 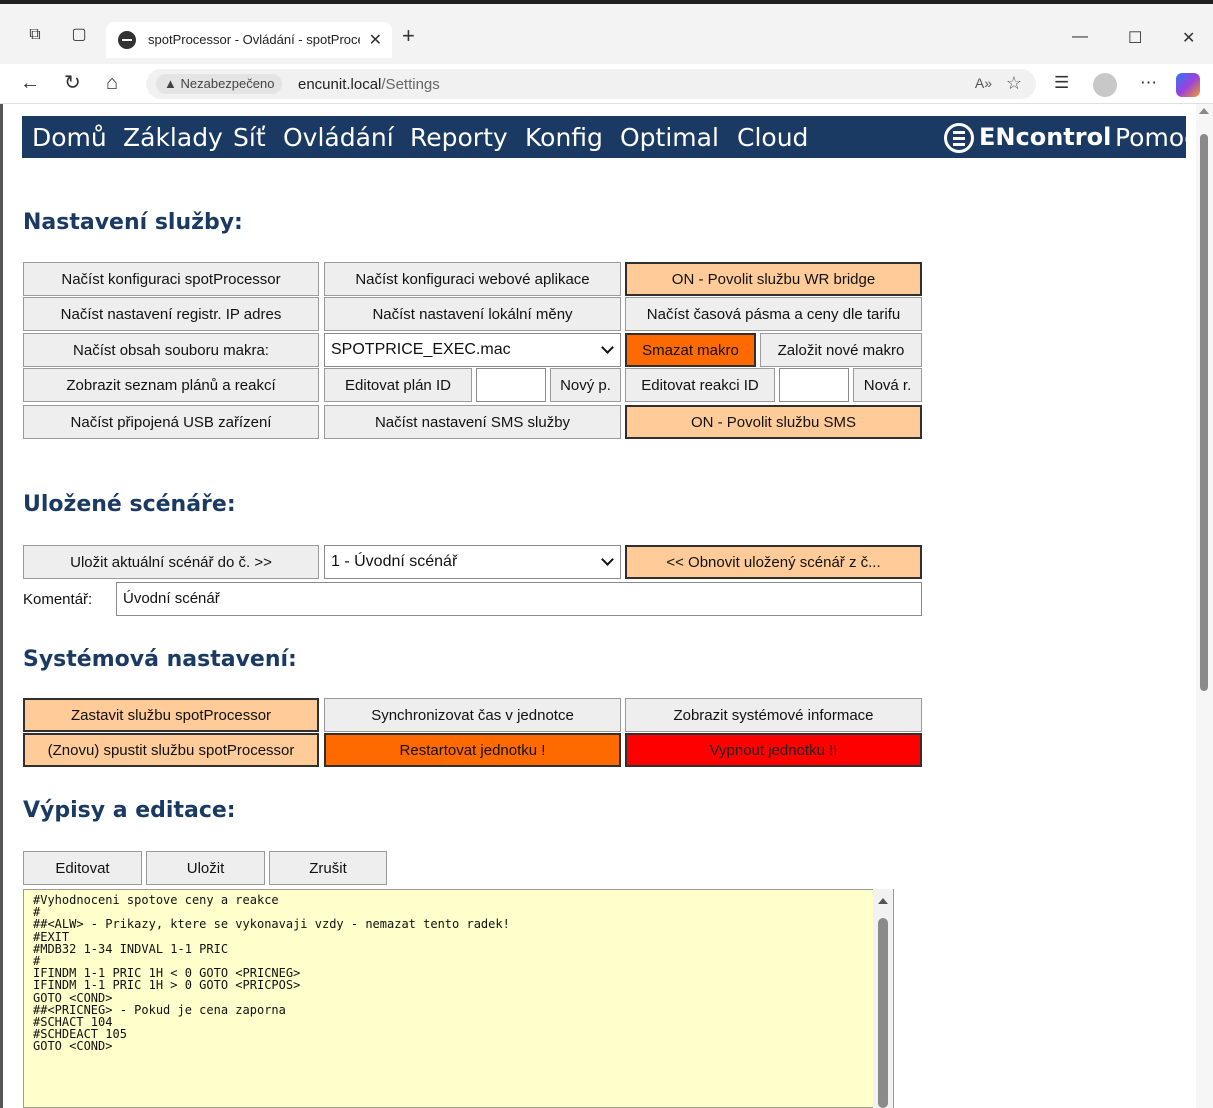 I want to click on macro-select-value: SPOTPRICE_EXEC.mac, so click(x=421, y=349).